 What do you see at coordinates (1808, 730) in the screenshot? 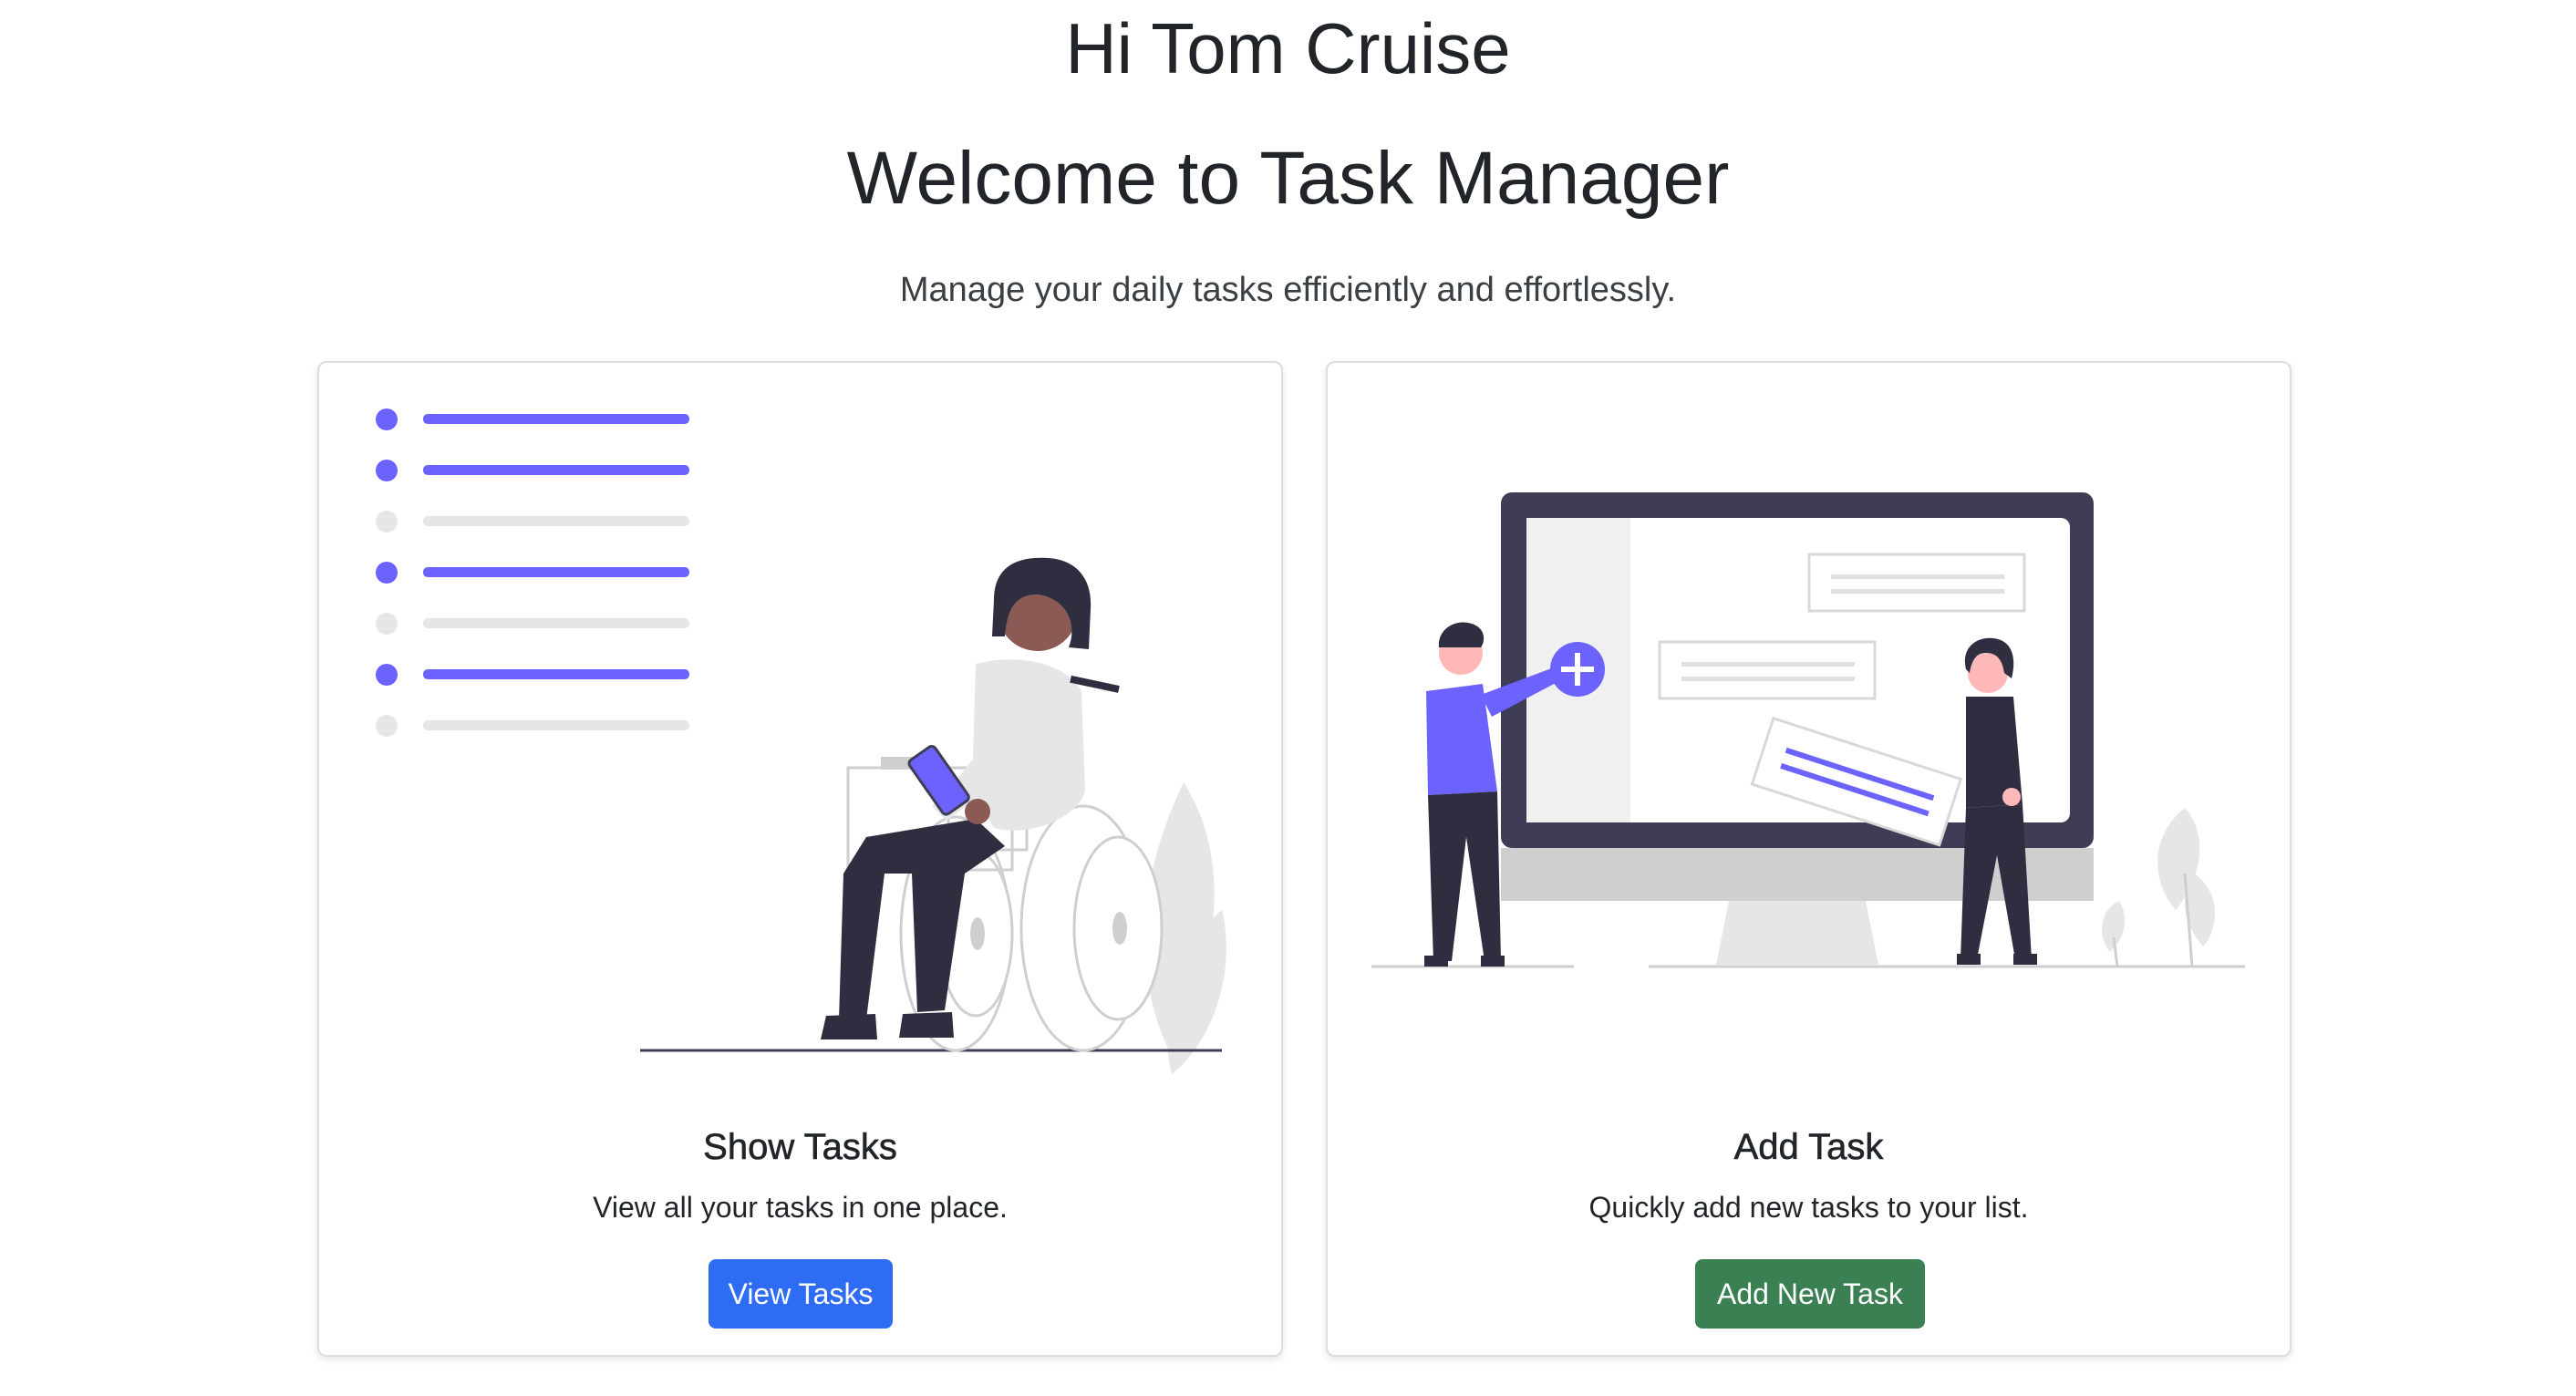
I see `add-task-monitor-illustration` at bounding box center [1808, 730].